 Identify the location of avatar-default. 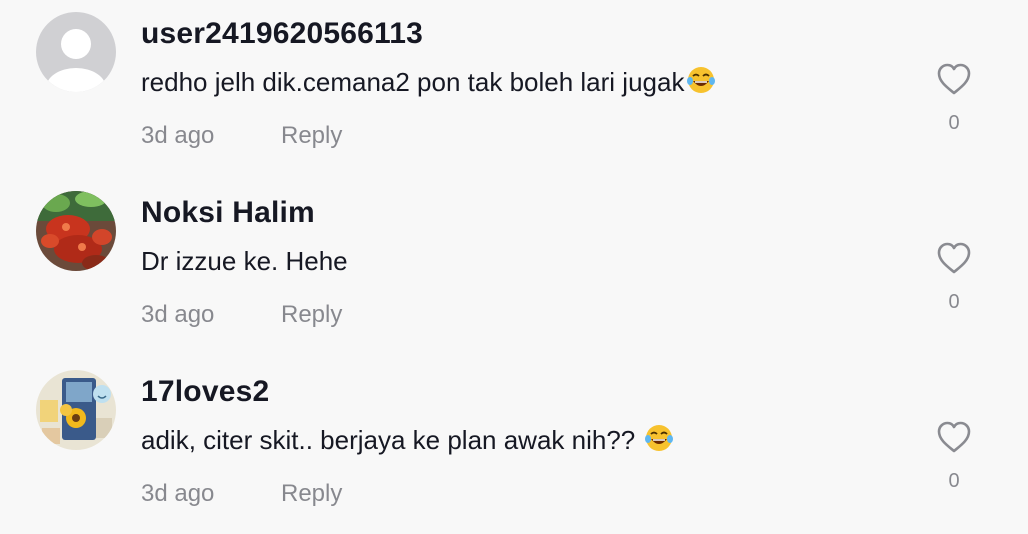
(76, 52).